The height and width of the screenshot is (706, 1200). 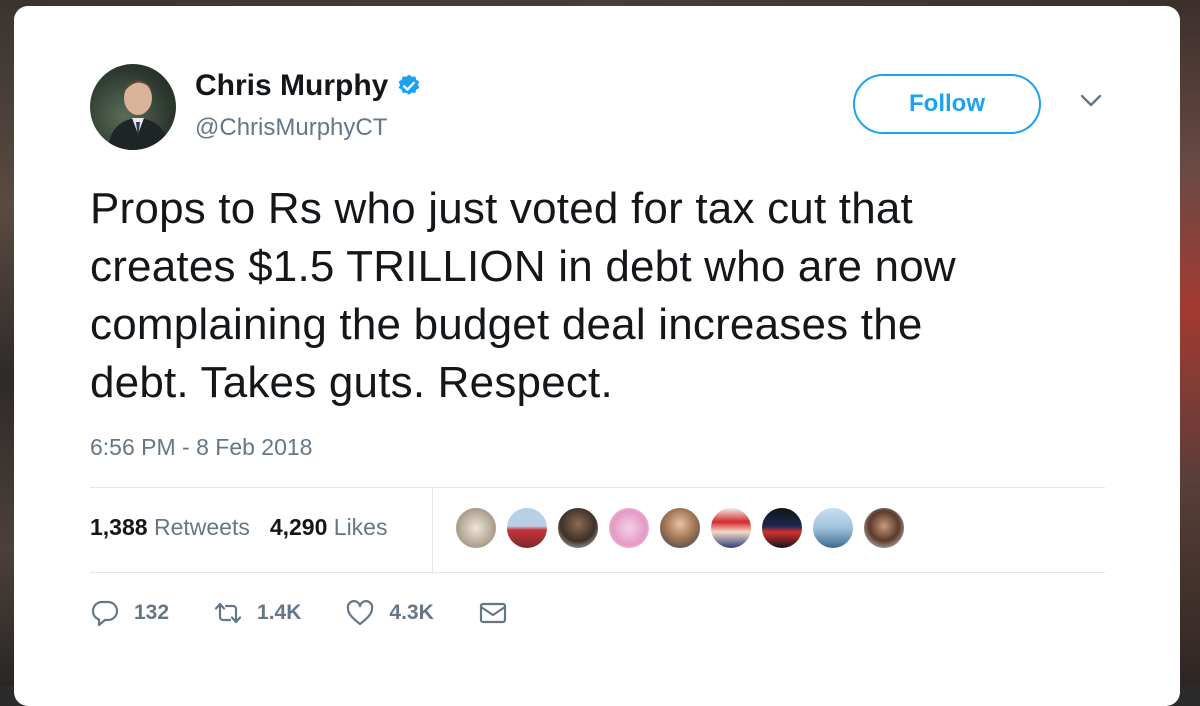 I want to click on reply-icon, so click(x=105, y=613).